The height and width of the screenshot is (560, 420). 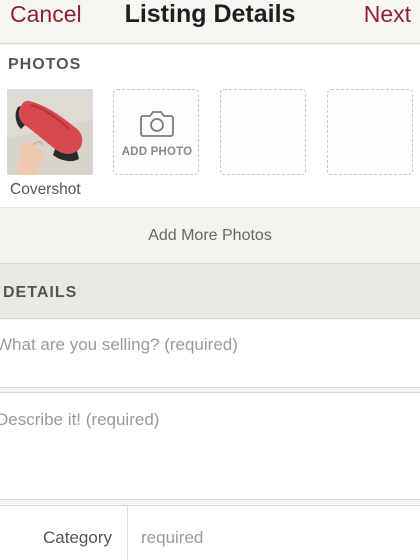 I want to click on camera-icon, so click(x=157, y=124).